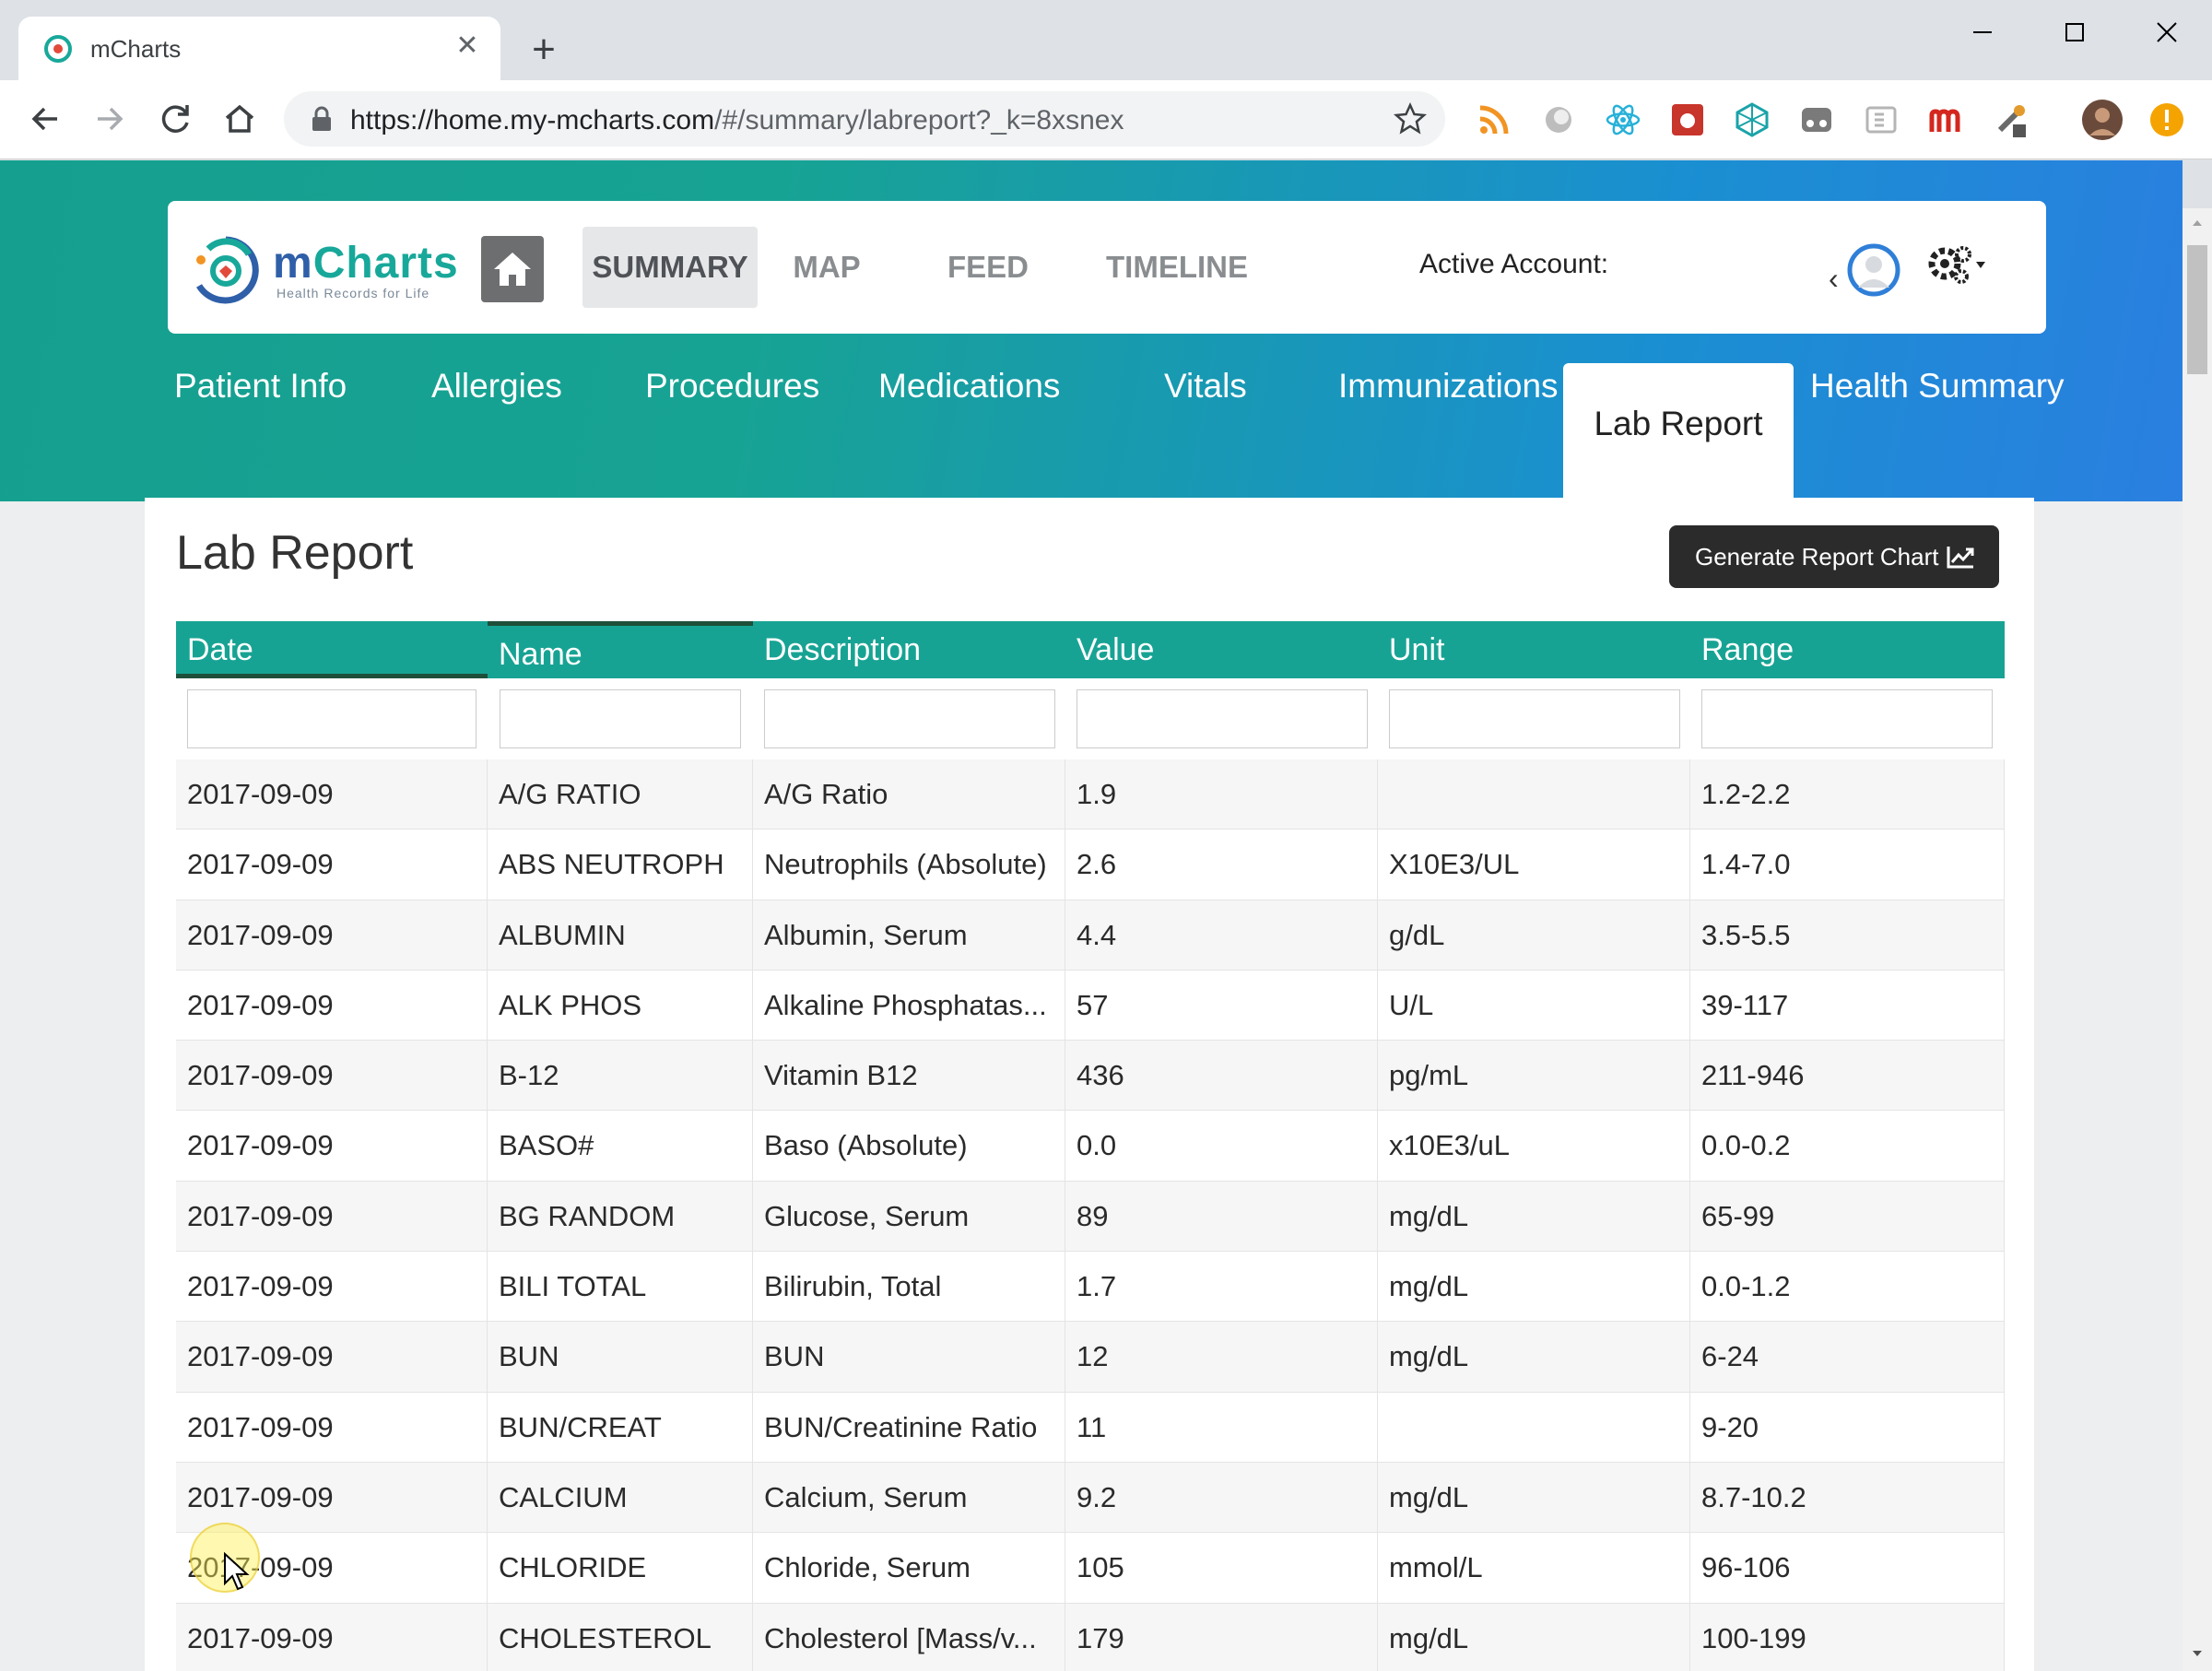  I want to click on cell-range: 1.2-2.2, so click(1847, 794).